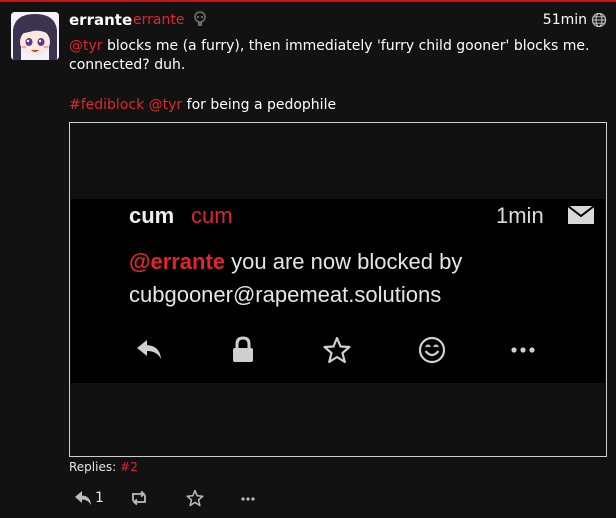 The height and width of the screenshot is (518, 616). Describe the element at coordinates (219, 499) in the screenshot. I see `status-actions: 1` at that location.